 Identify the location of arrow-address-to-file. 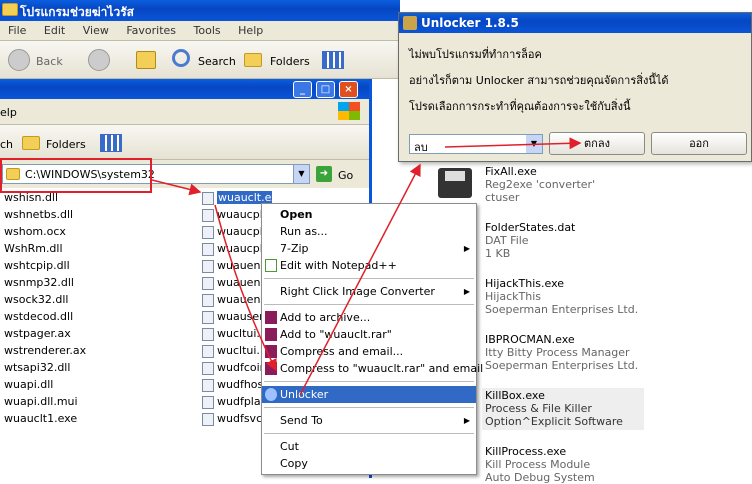
(176, 187).